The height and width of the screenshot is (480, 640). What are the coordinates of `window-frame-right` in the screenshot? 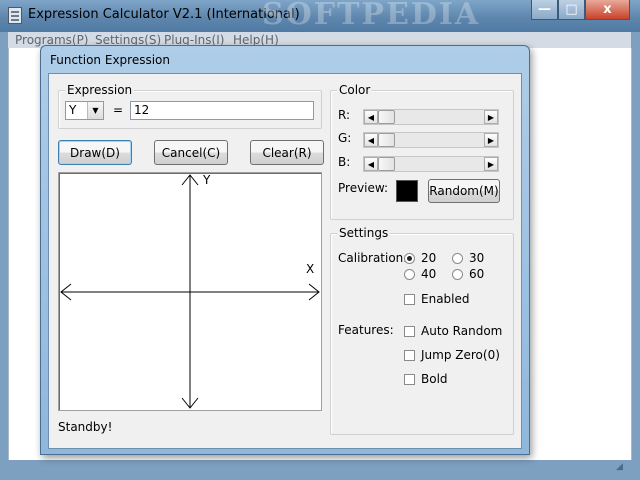 It's located at (635, 256).